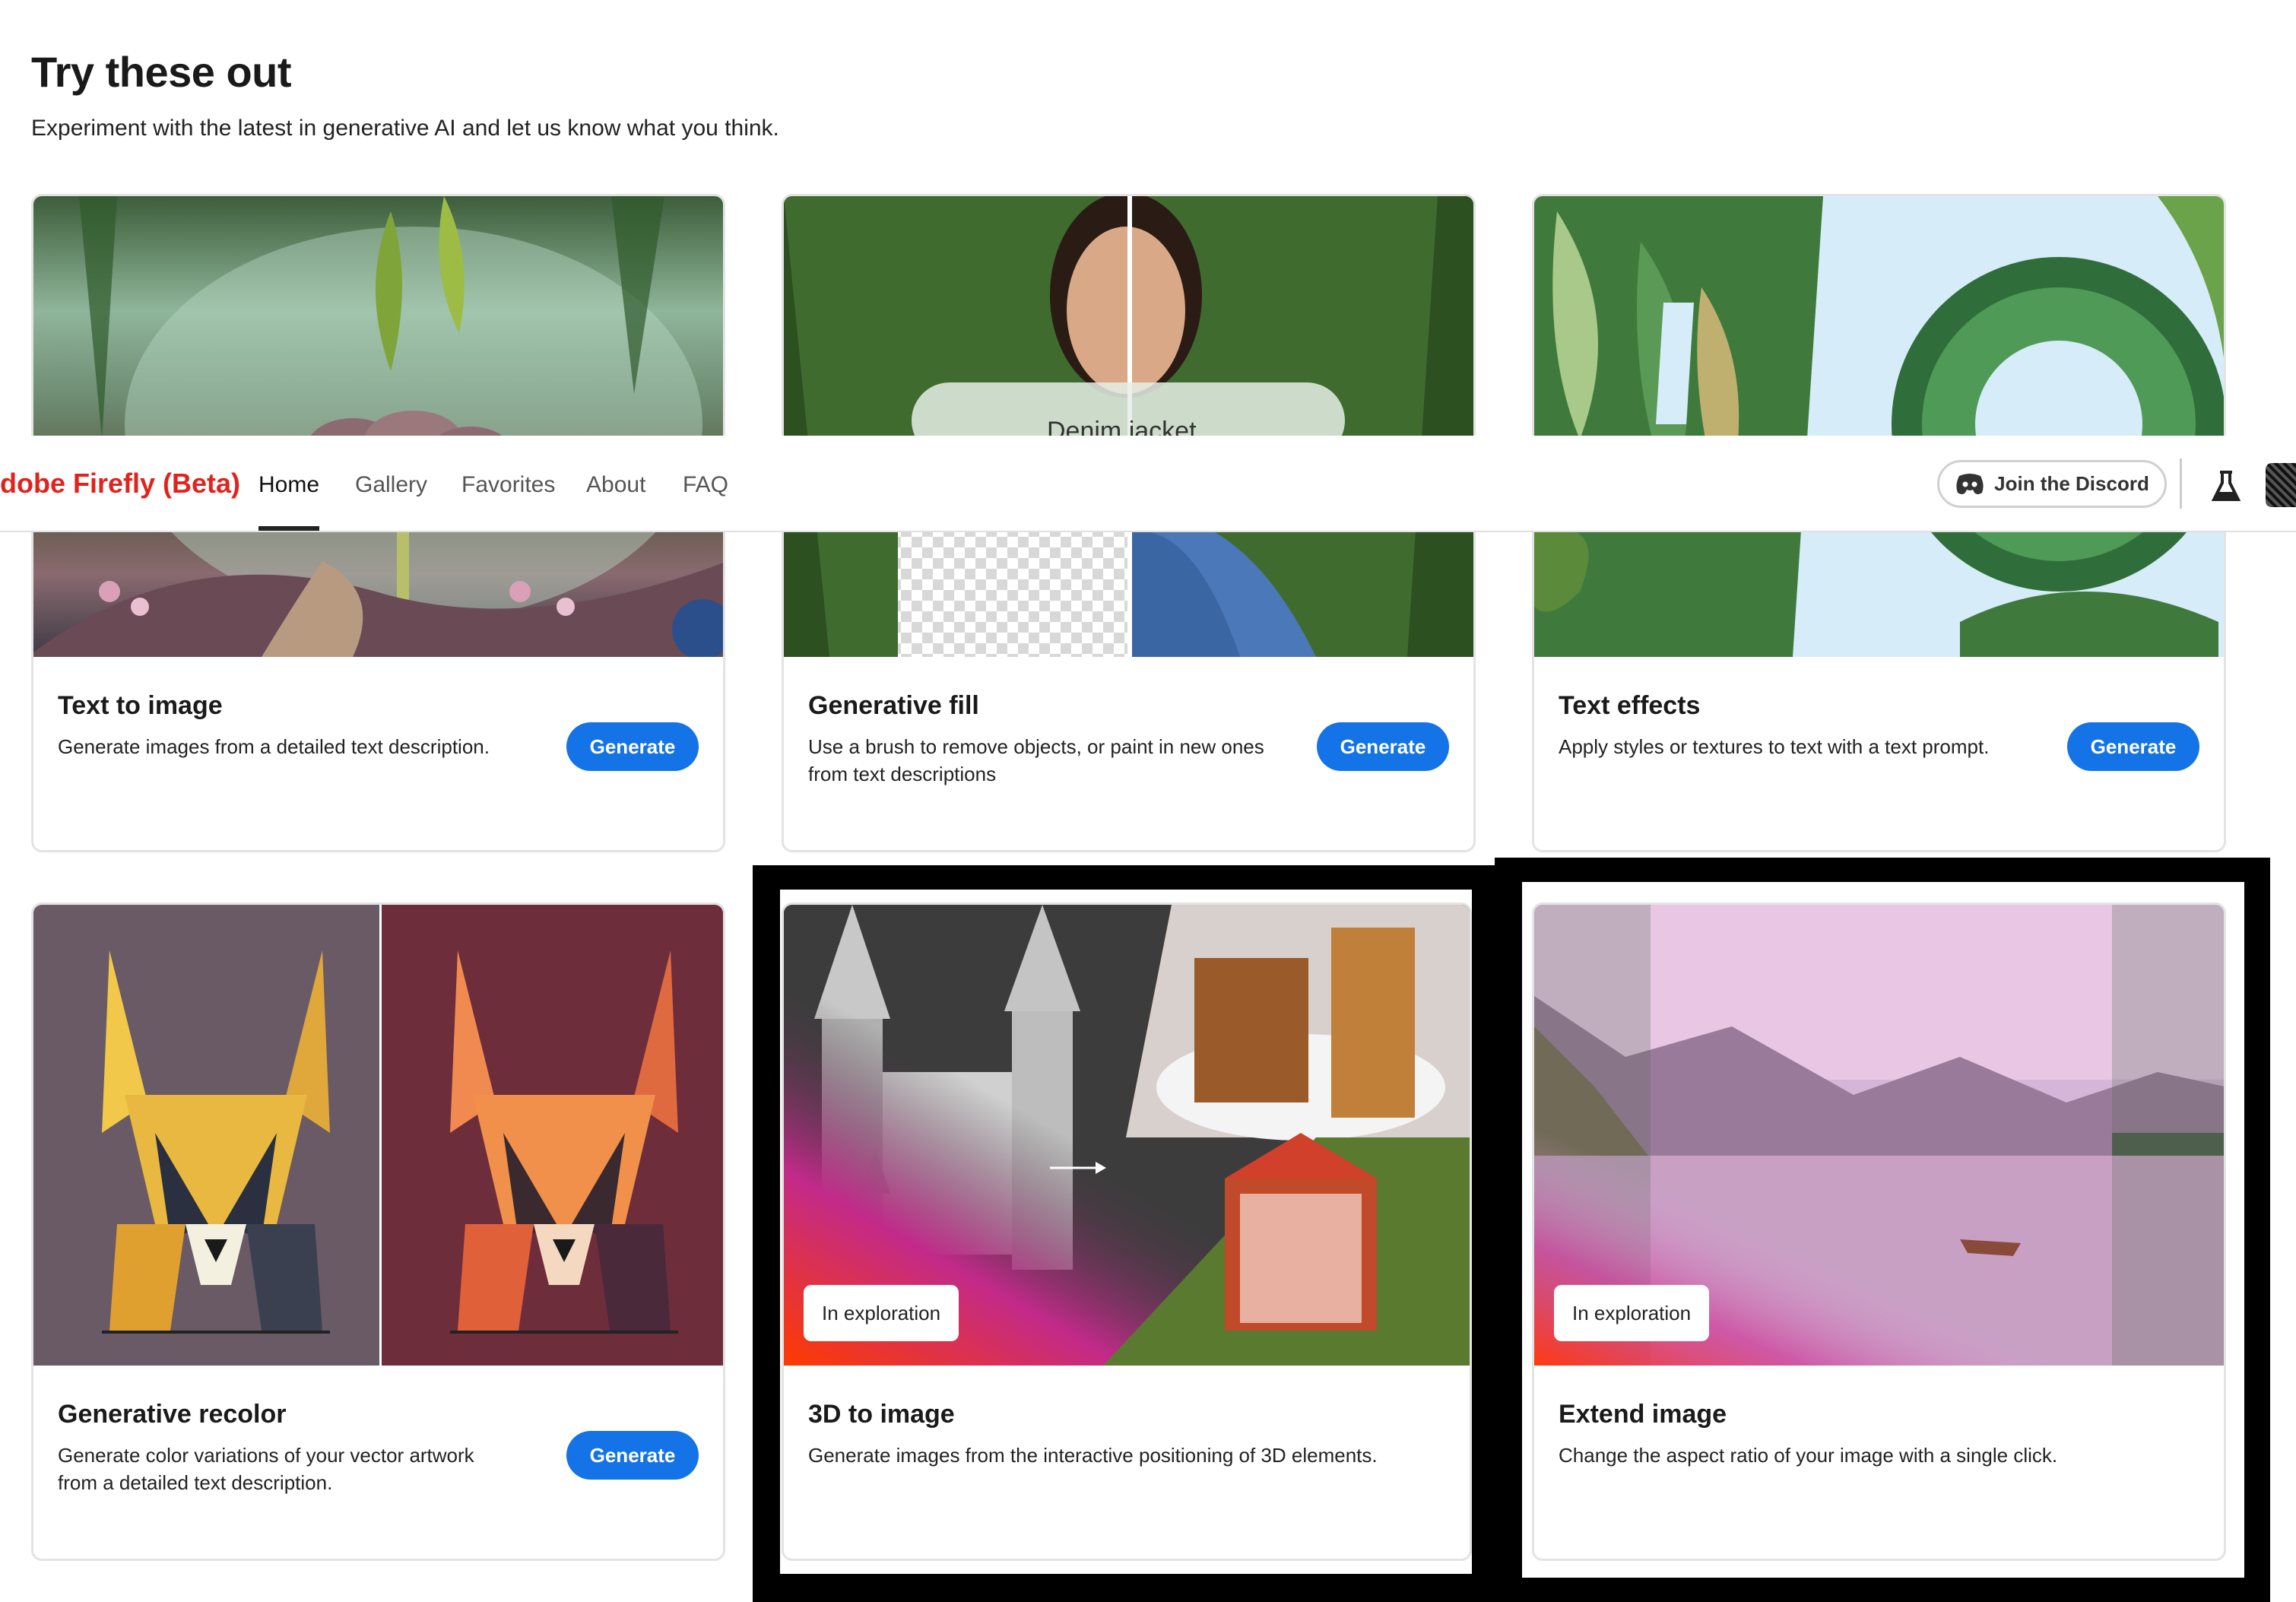 The image size is (2296, 1602). I want to click on nav-gallery: Gallery, so click(391, 485).